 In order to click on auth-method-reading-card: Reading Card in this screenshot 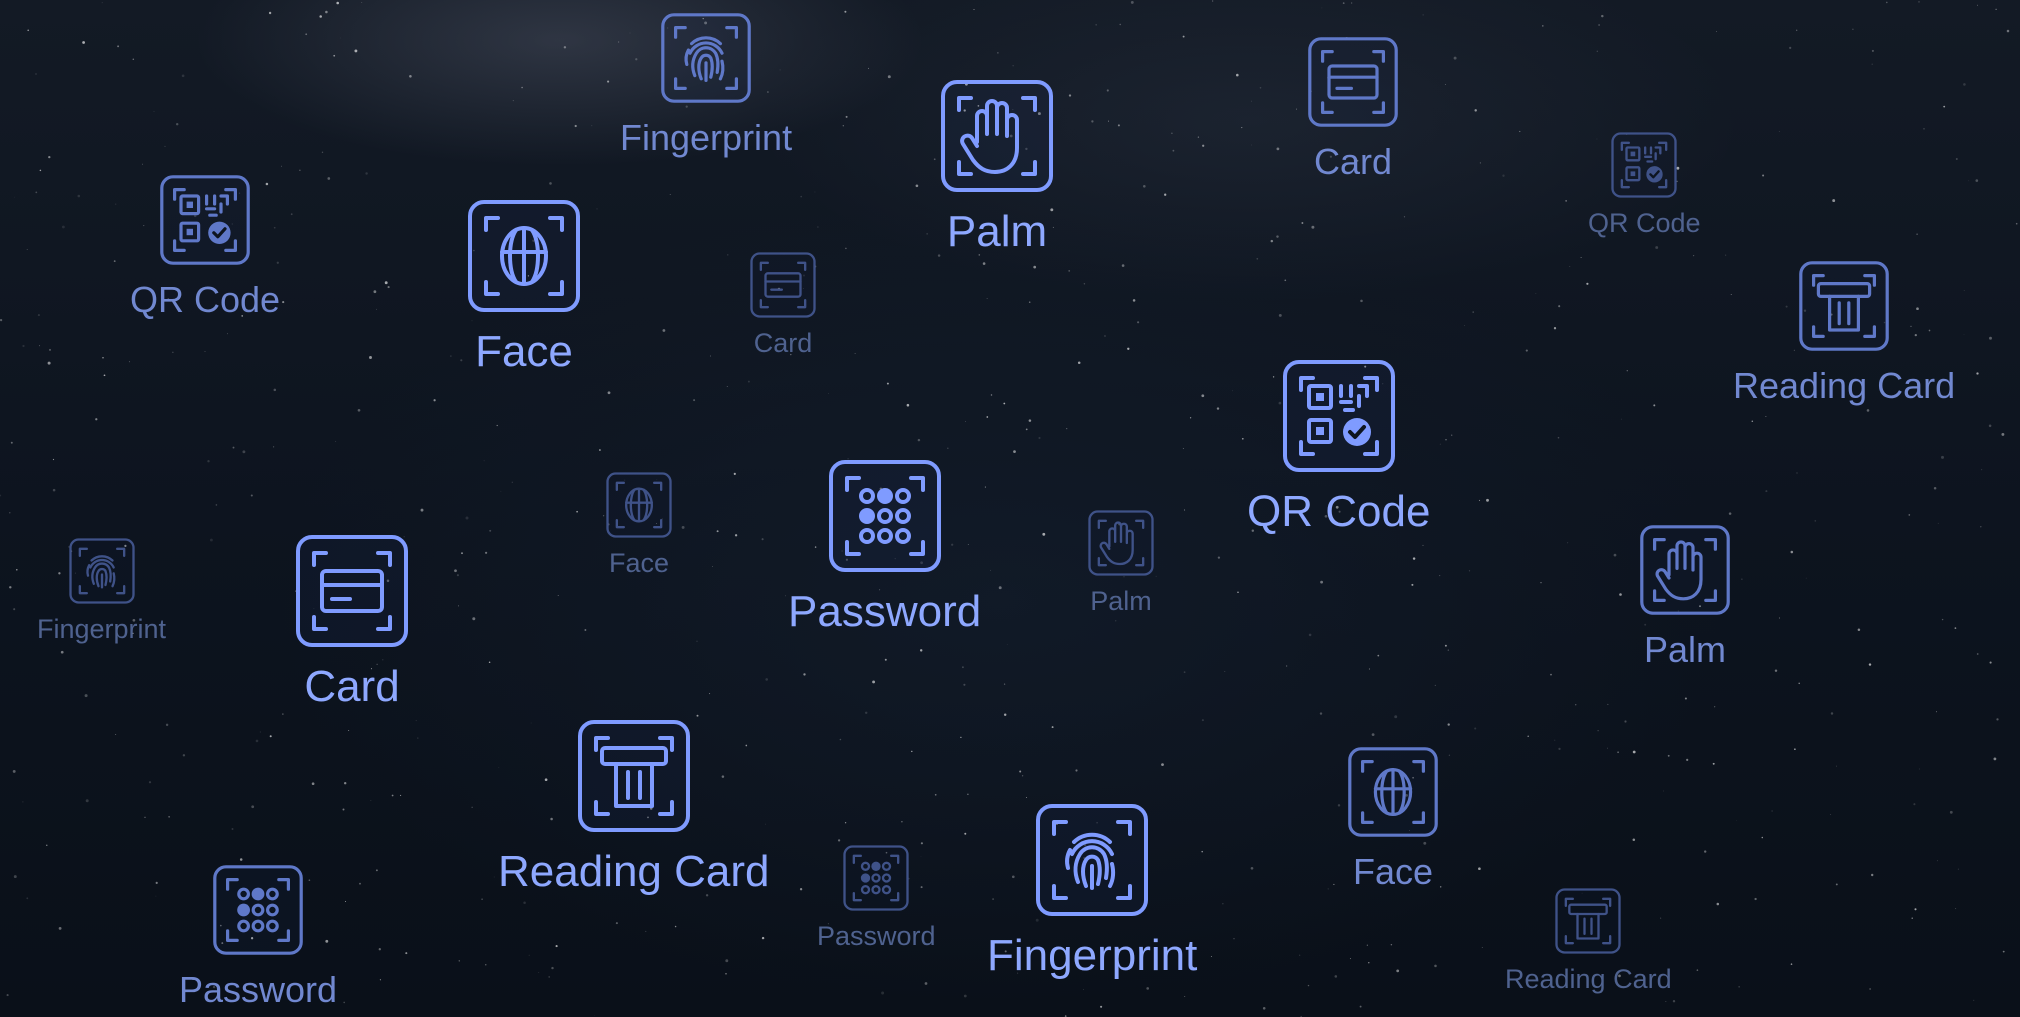, I will do `click(1588, 939)`.